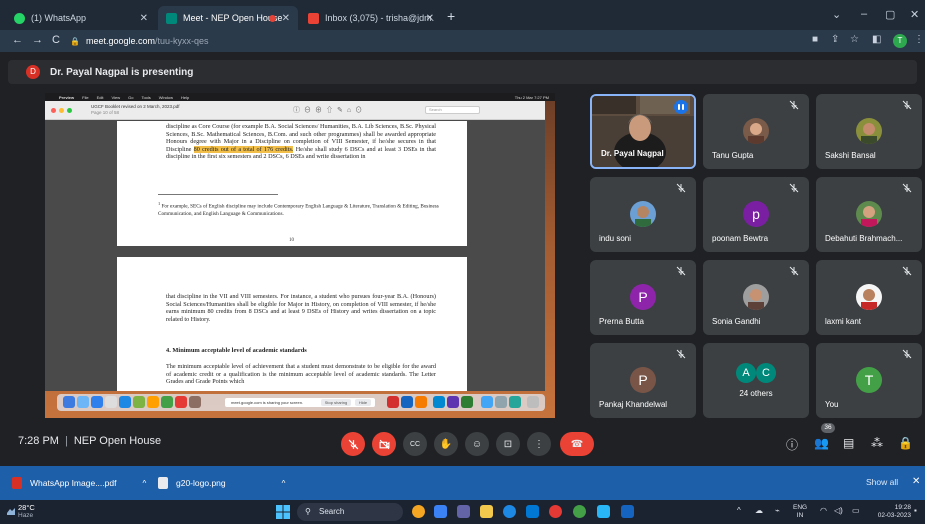  Describe the element at coordinates (838, 510) in the screenshot. I see `volume-icon: ◁)` at that location.